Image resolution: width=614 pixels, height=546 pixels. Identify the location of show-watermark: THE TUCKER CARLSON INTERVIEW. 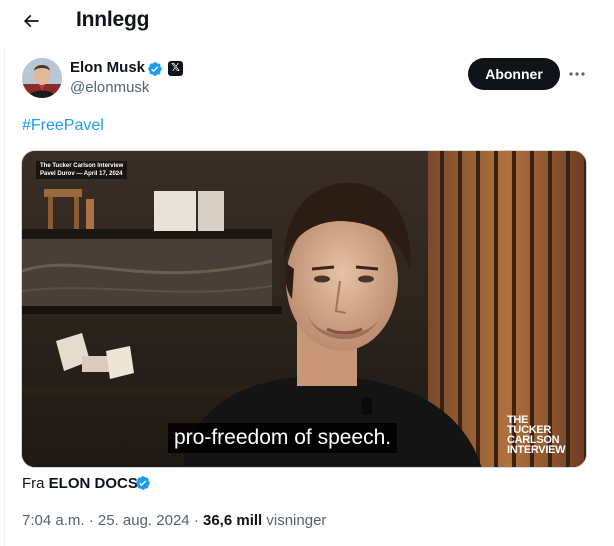
(542, 435).